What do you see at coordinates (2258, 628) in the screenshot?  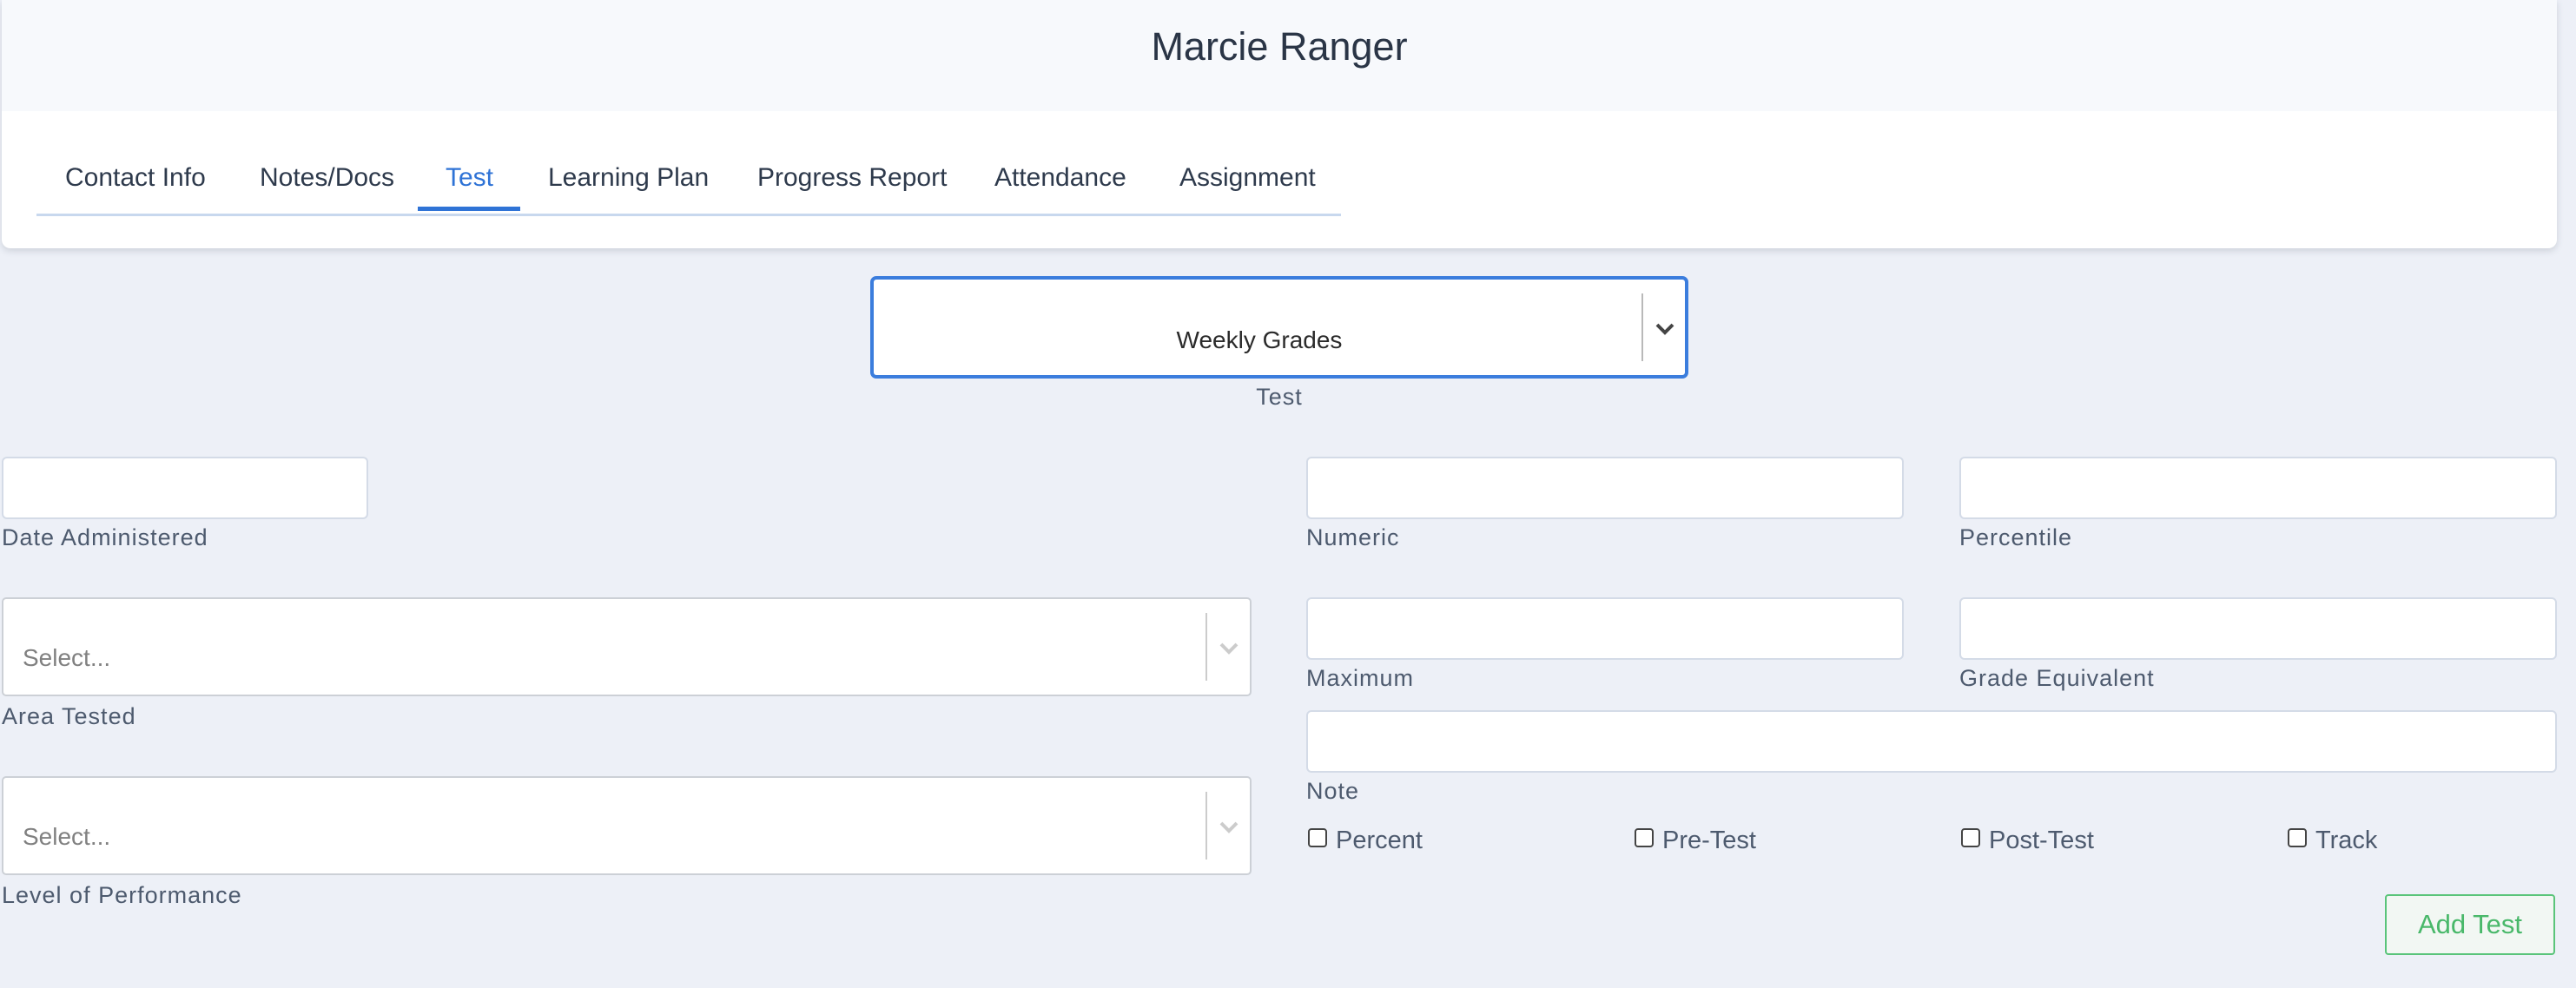 I see `grade-equivalent-input` at bounding box center [2258, 628].